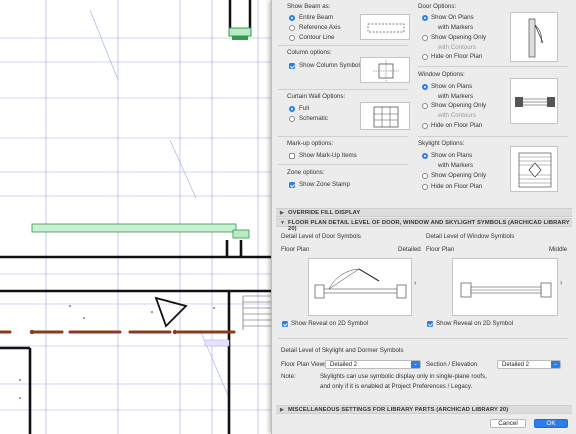  Describe the element at coordinates (457, 186) in the screenshot. I see `skylight-hide-label: Hide on Floor Plan` at that location.